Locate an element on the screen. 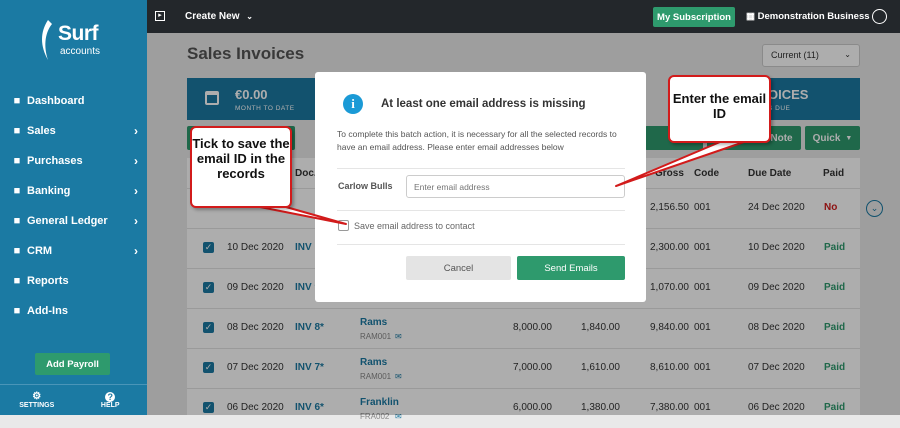  reports-icon: ■ is located at coordinates (17, 281).